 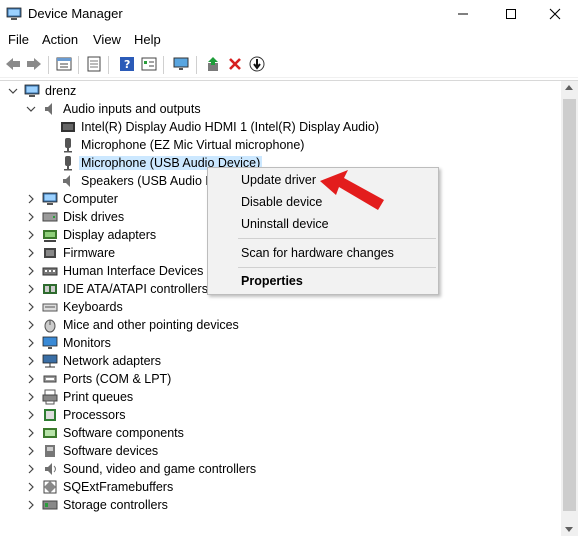 I want to click on tree-item-display-adapters: Display adapters, so click(x=90, y=235).